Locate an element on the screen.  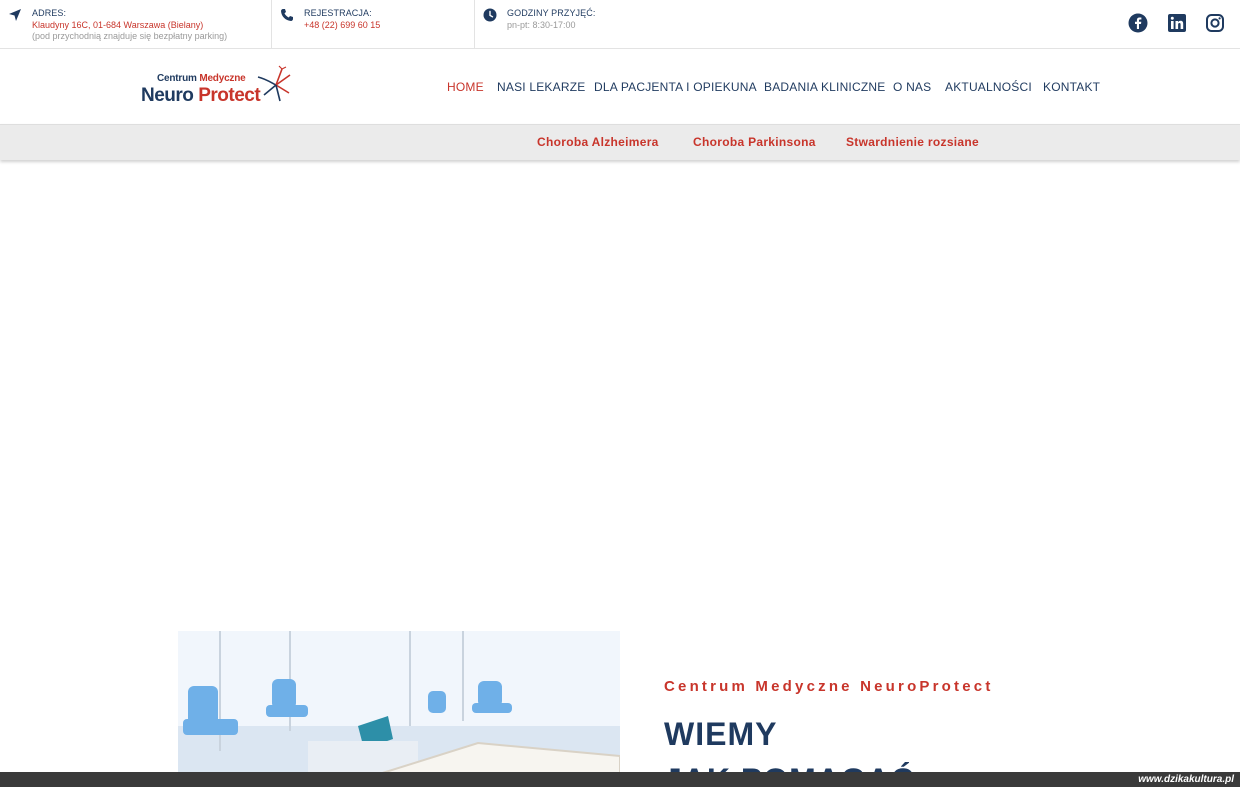
location-arrow-icon is located at coordinates (15, 15).